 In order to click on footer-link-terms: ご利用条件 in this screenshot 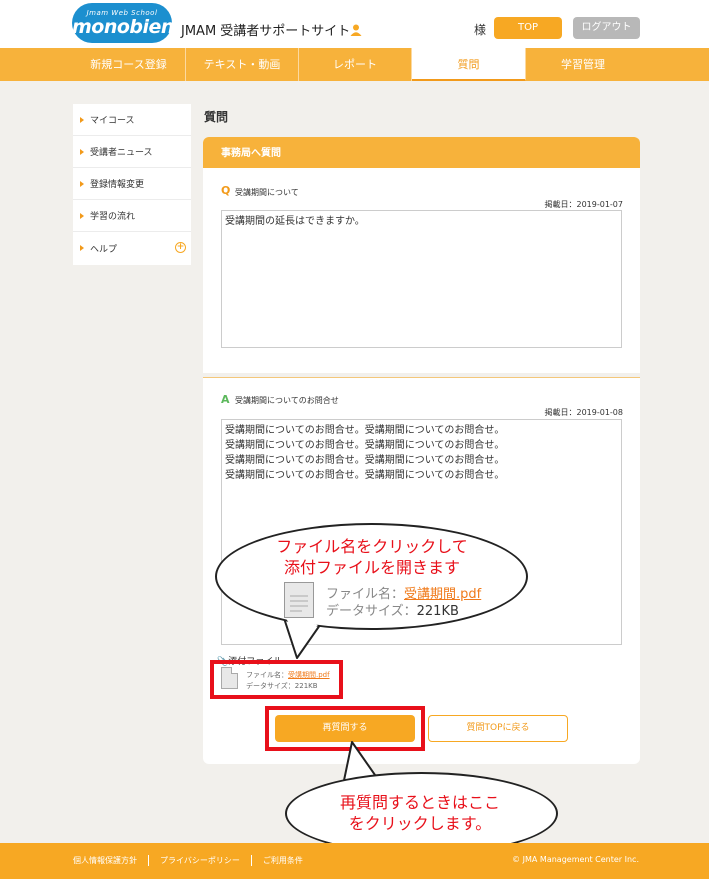, I will do `click(282, 860)`.